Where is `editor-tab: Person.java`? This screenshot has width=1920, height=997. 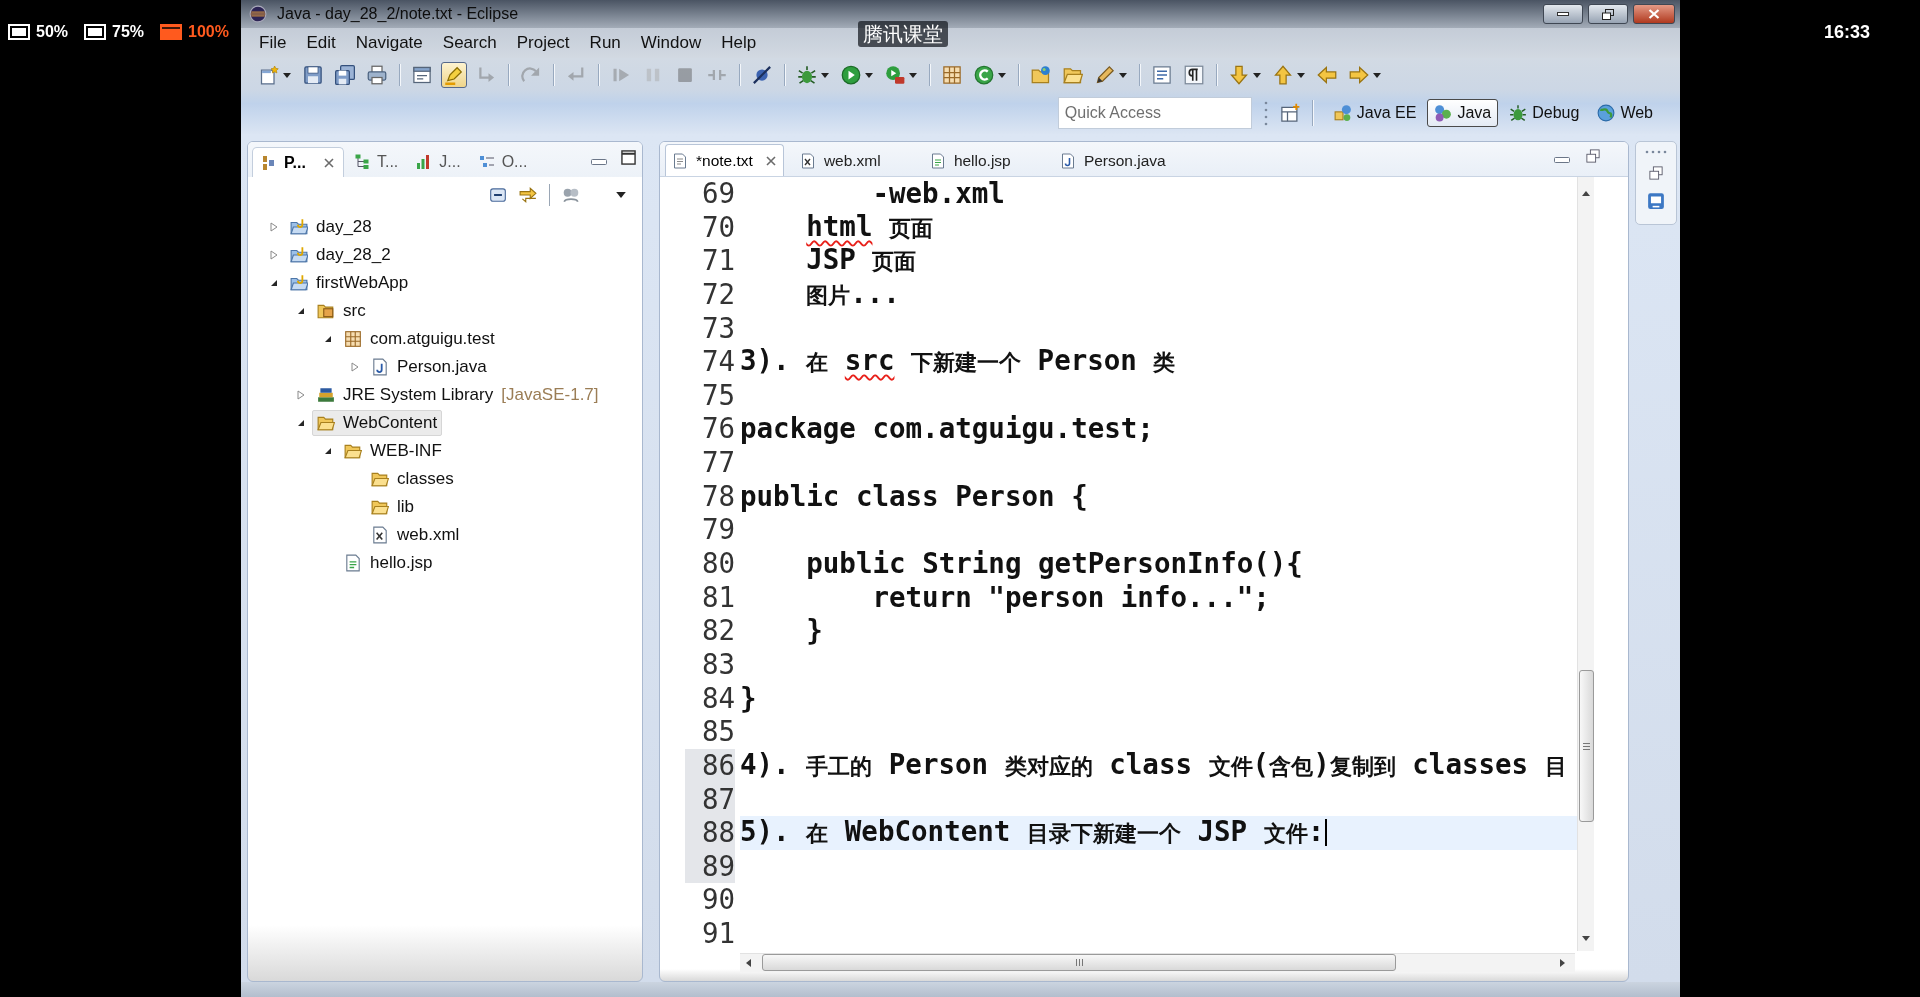 editor-tab: Person.java is located at coordinates (1116, 161).